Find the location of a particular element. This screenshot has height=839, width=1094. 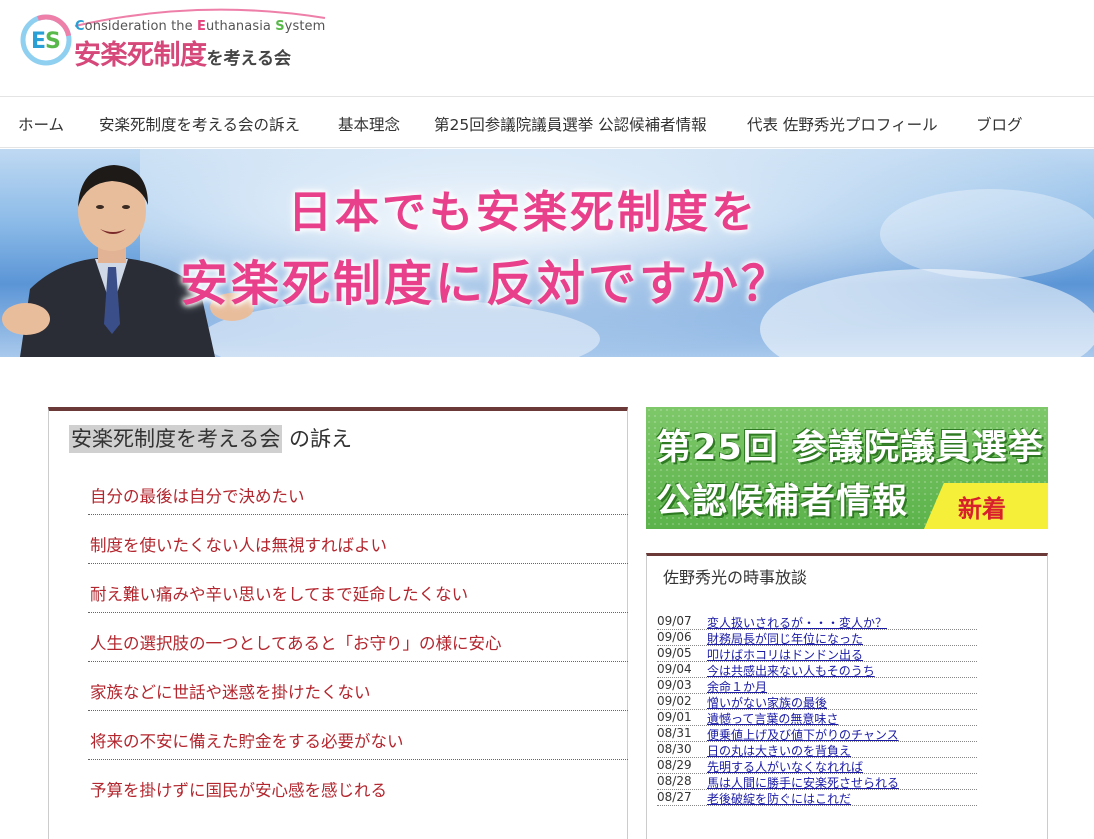

news-row: 08/28 馬は人間に勝手に安楽死させられる is located at coordinates (817, 782).